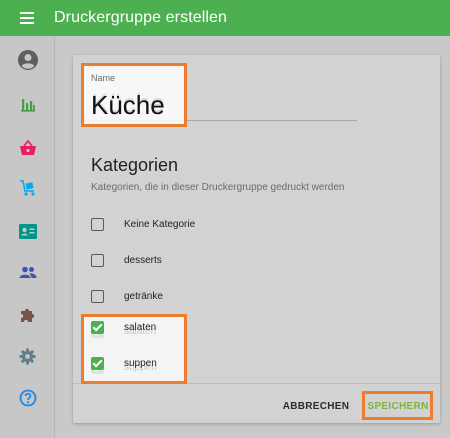 The height and width of the screenshot is (438, 450). What do you see at coordinates (143, 260) in the screenshot?
I see `category-label: desserts` at bounding box center [143, 260].